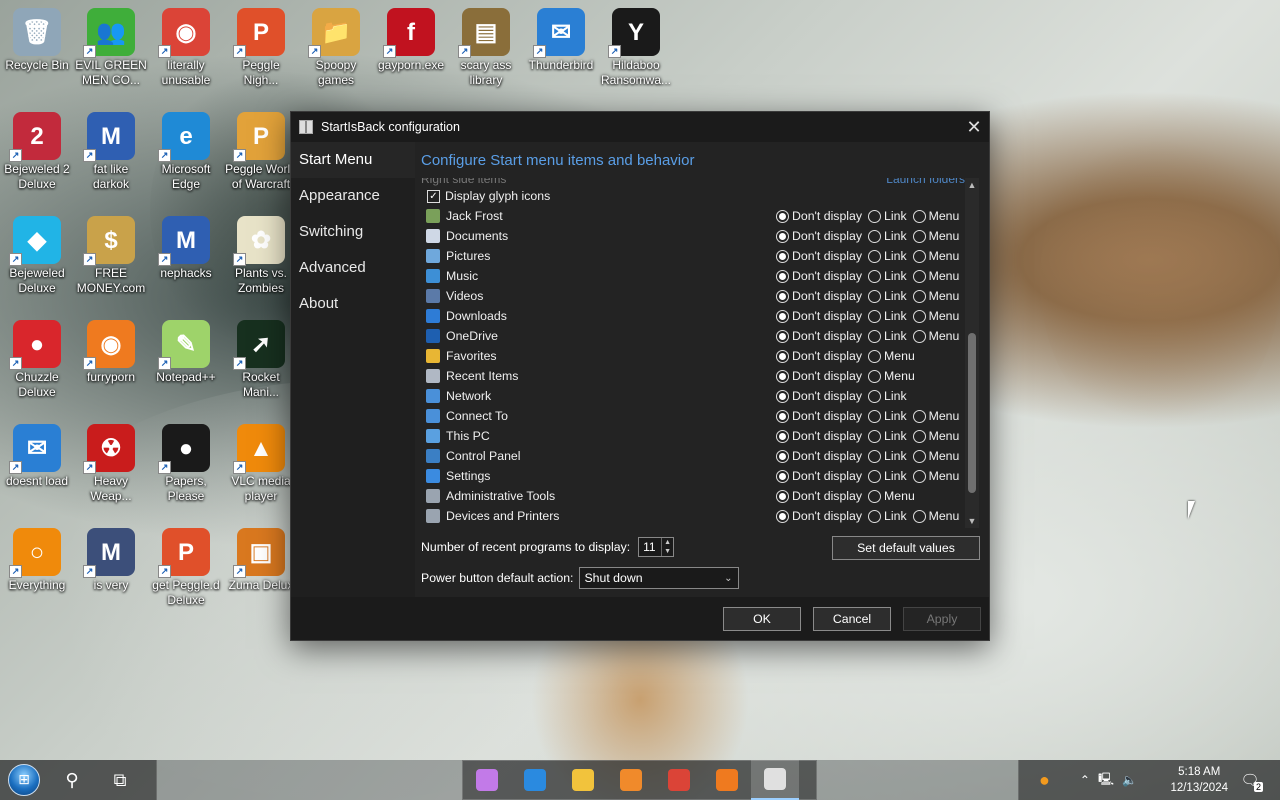  Describe the element at coordinates (37, 358) in the screenshot. I see `desktop-icon: ● ↗ Chuzzle Deluxe` at that location.